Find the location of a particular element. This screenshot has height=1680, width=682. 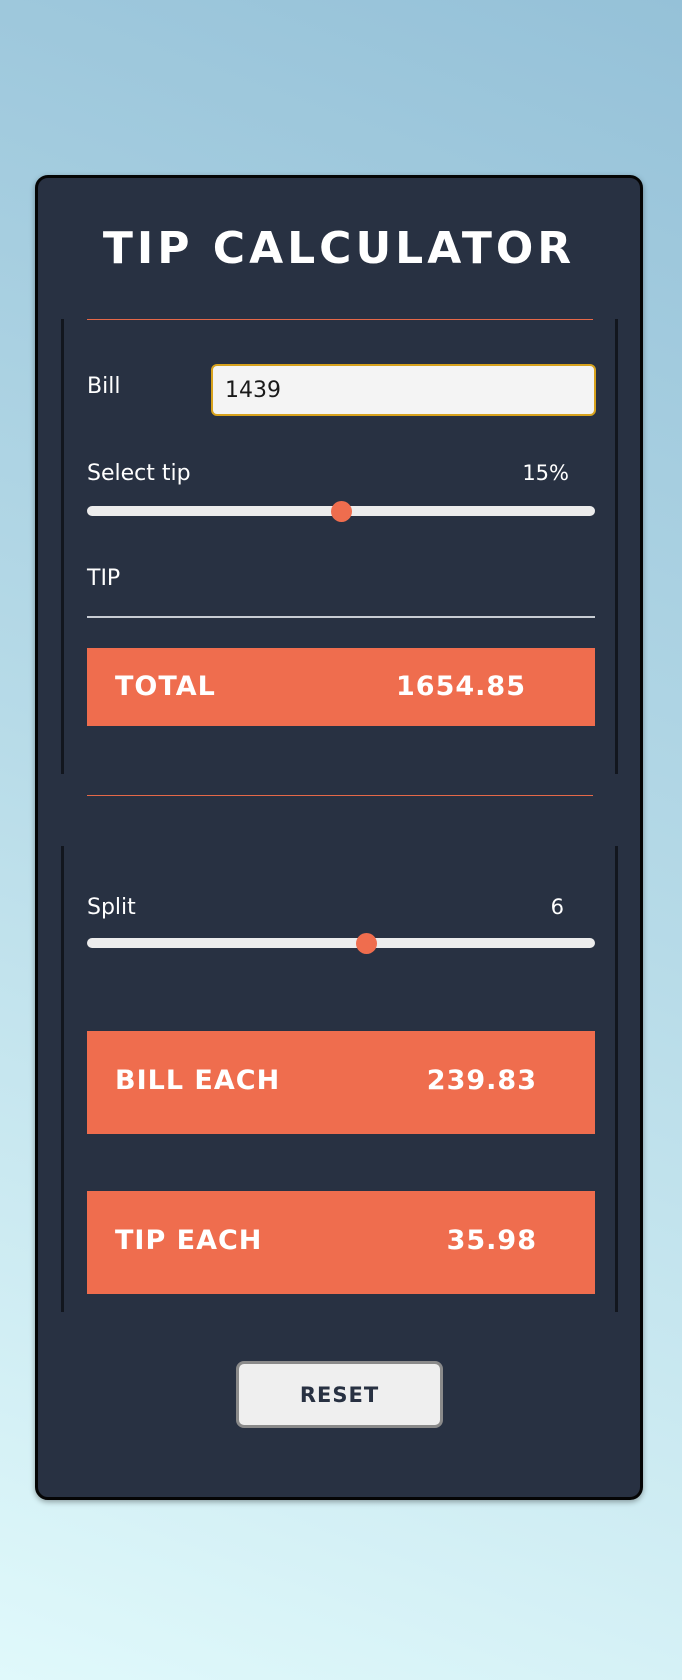

divider-middle is located at coordinates (340, 795).